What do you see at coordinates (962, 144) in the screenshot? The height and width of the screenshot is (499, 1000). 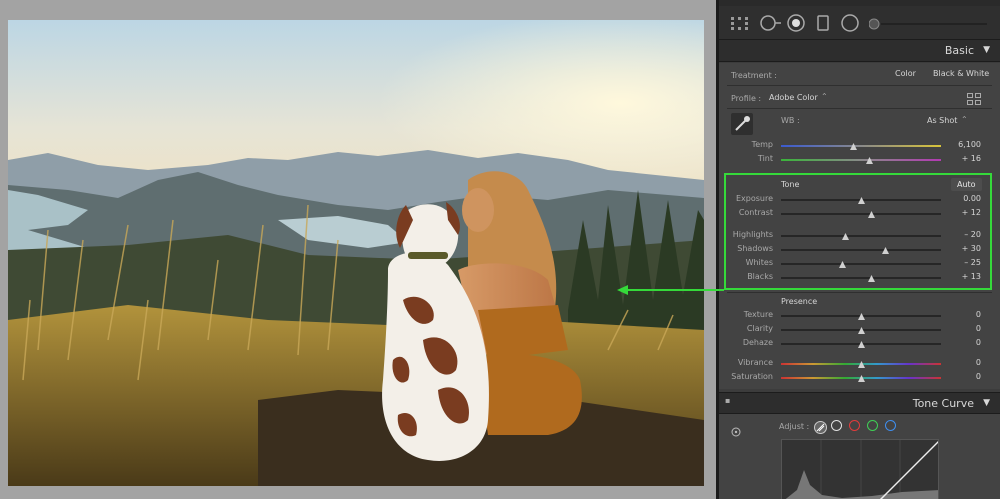 I see `slider-value-temp: 6,100` at bounding box center [962, 144].